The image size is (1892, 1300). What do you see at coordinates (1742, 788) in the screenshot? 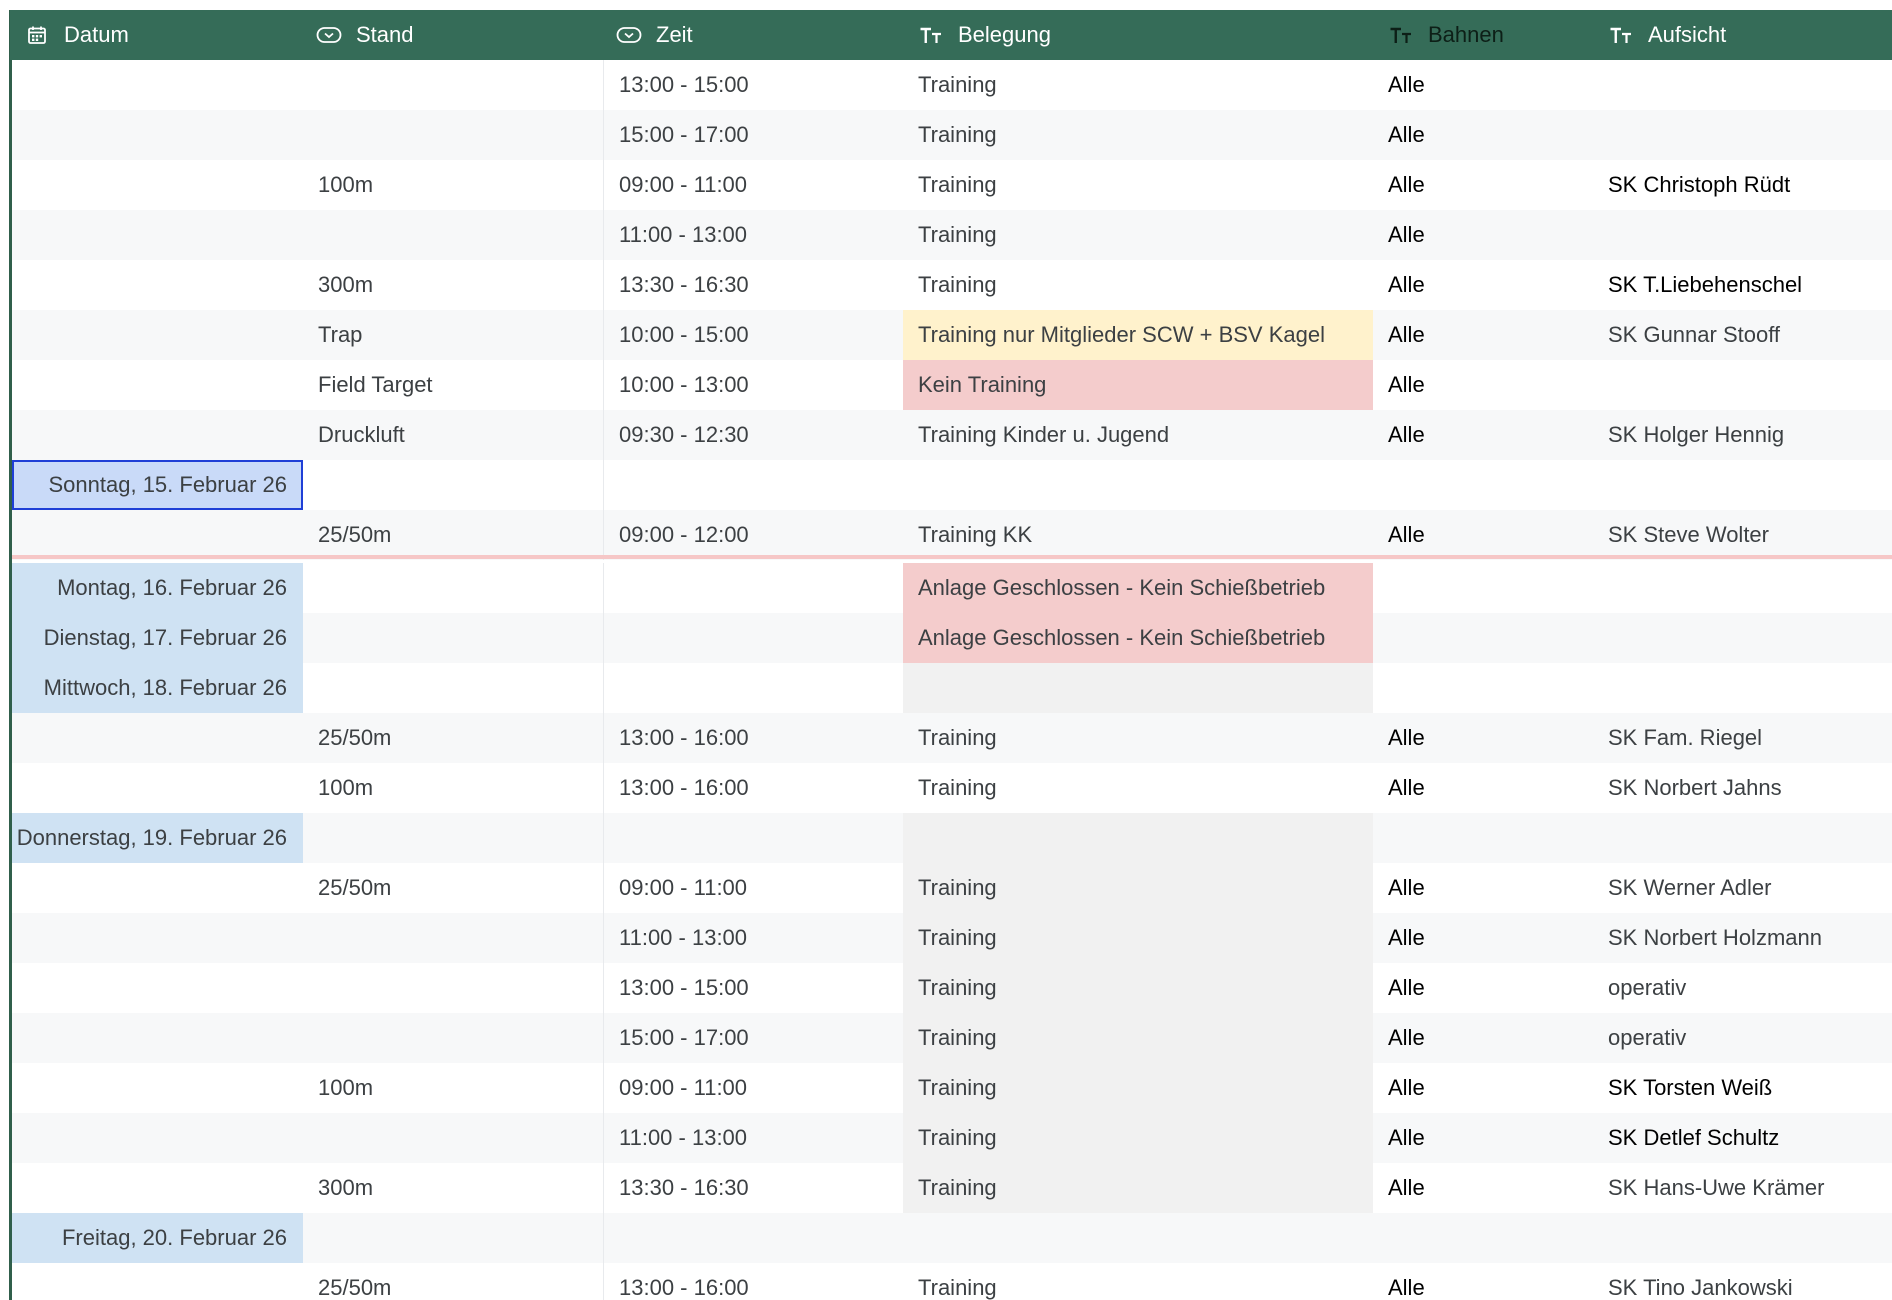
I see `cell-aufsicht: SK Norbert Jahns` at bounding box center [1742, 788].